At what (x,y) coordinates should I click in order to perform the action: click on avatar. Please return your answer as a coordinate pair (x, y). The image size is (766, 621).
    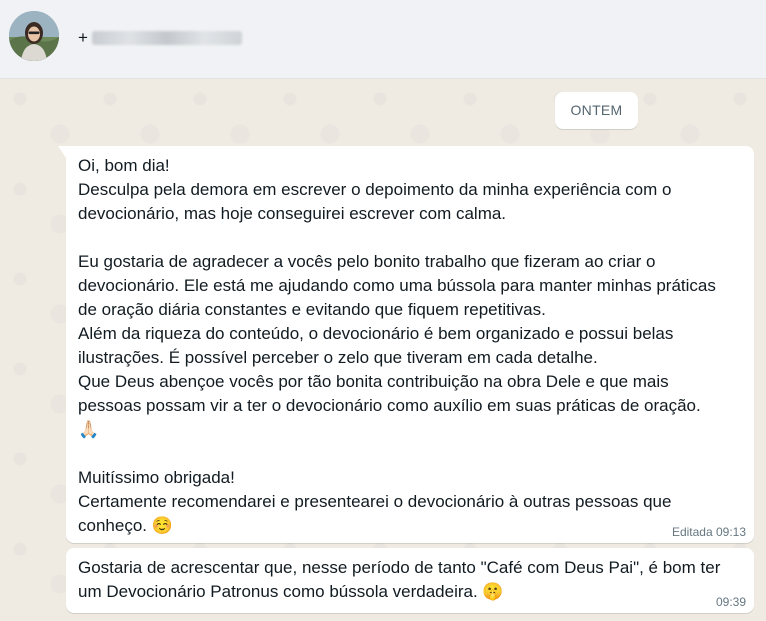
    Looking at the image, I should click on (34, 36).